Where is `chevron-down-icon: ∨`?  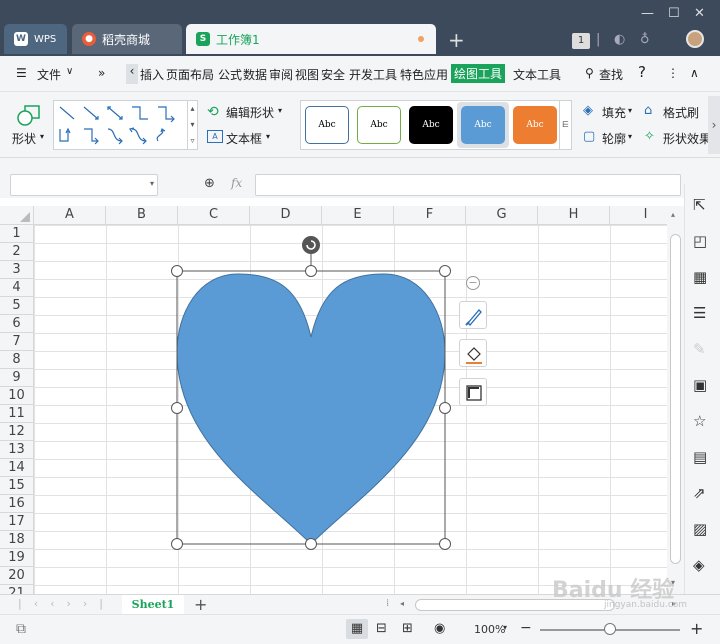 chevron-down-icon: ∨ is located at coordinates (69, 71).